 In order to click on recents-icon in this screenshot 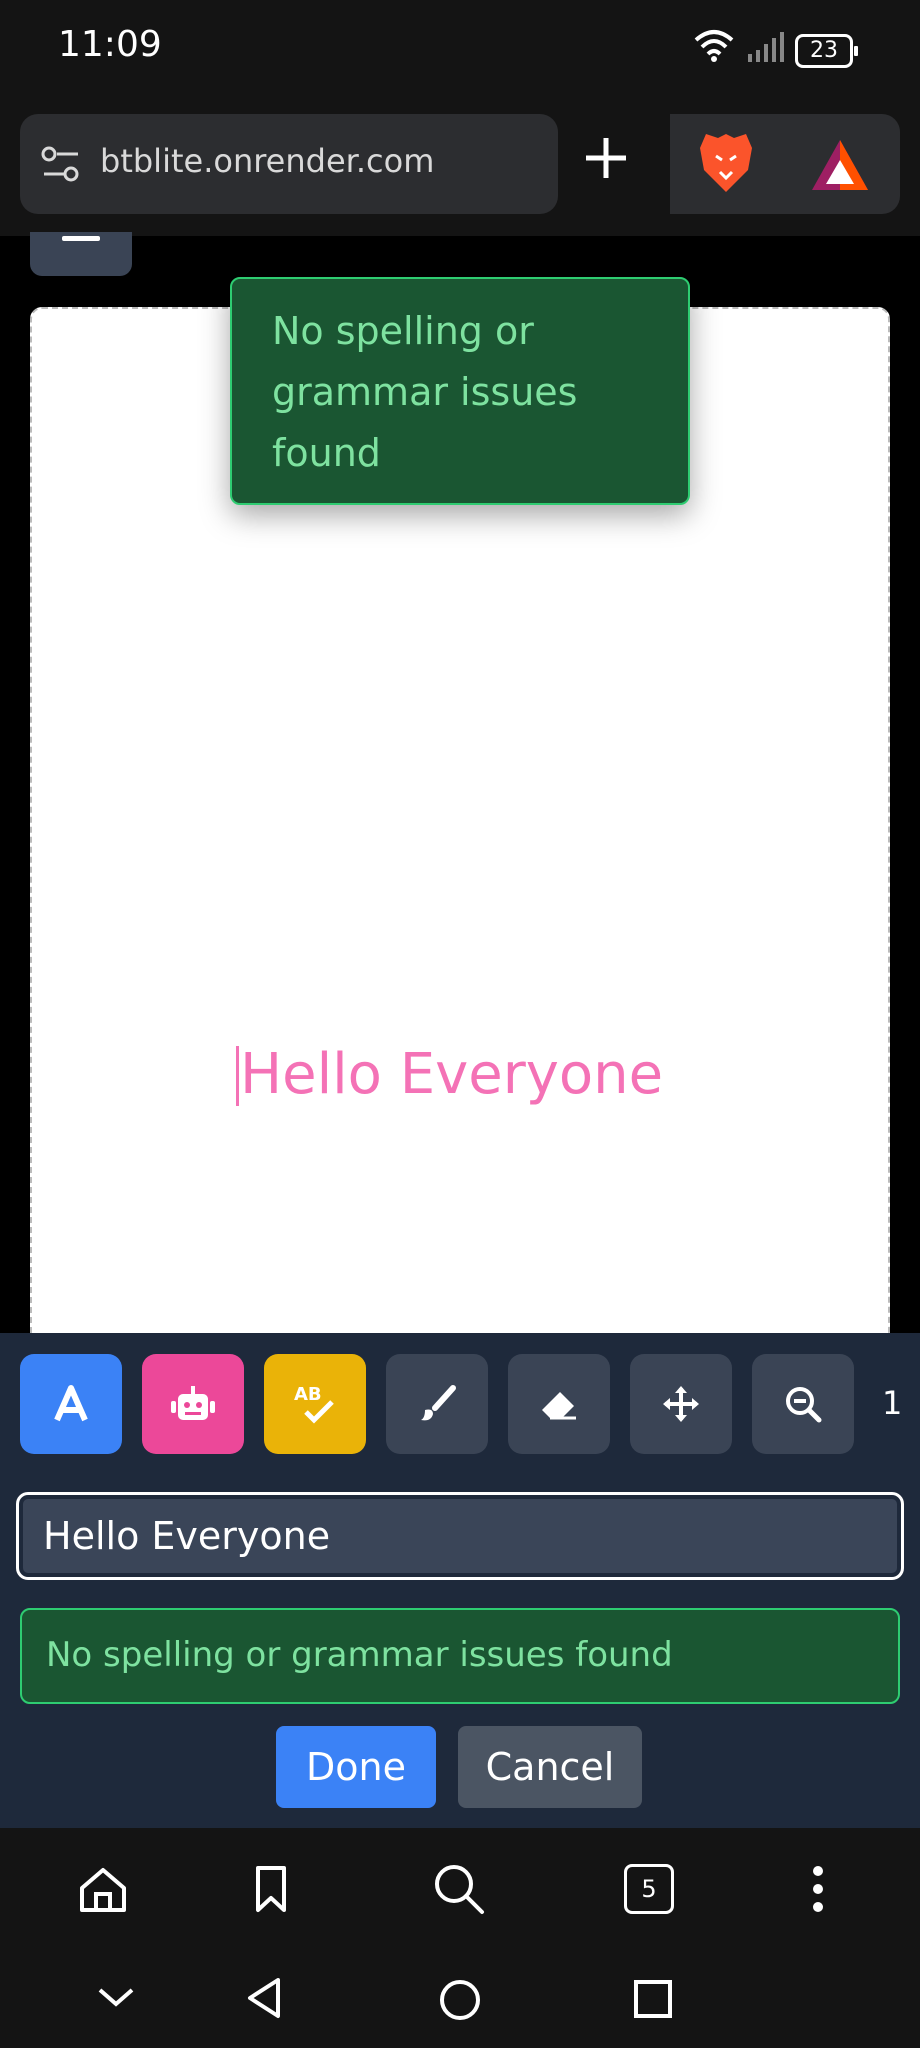, I will do `click(653, 1999)`.